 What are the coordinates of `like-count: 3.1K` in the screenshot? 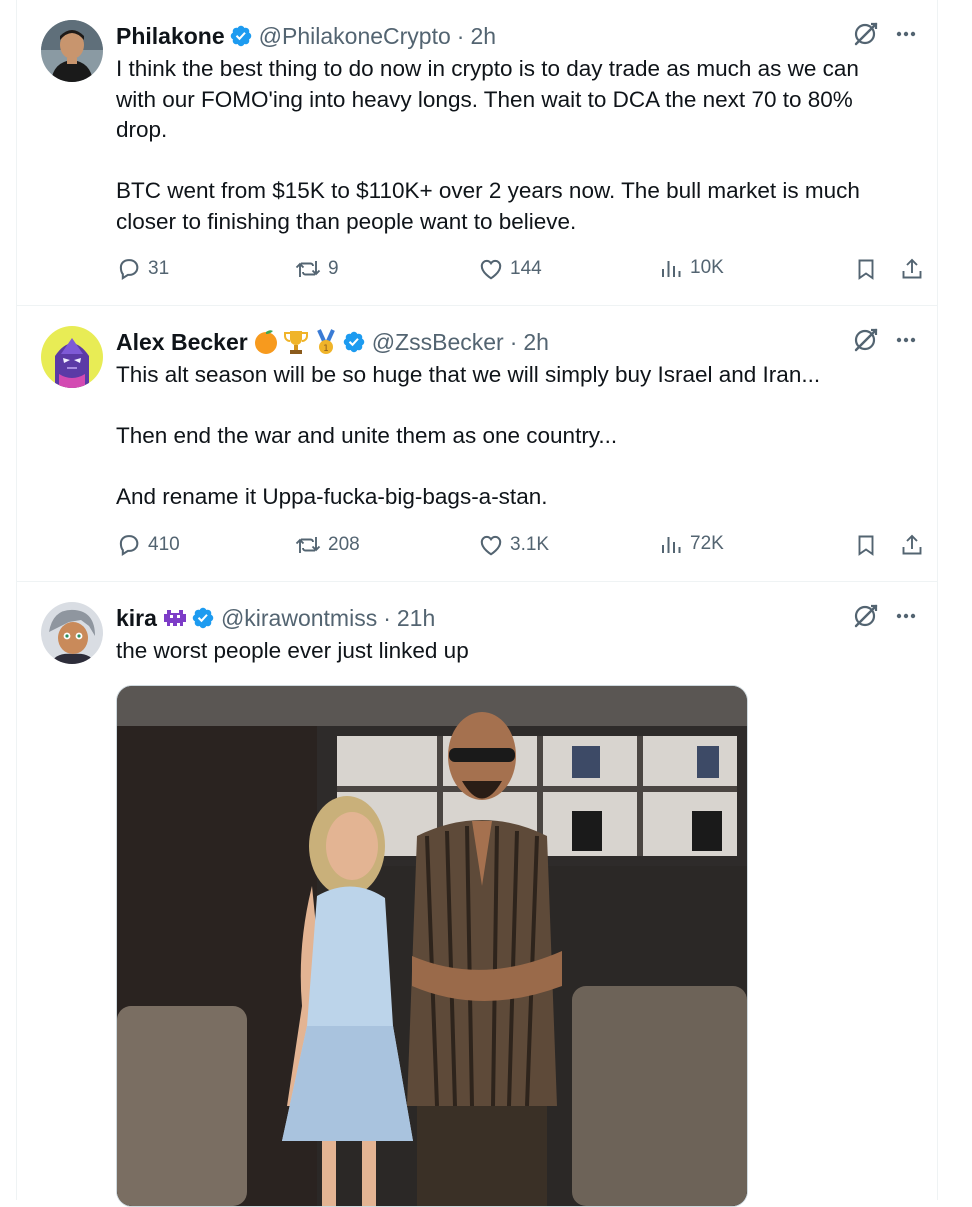 It's located at (530, 544).